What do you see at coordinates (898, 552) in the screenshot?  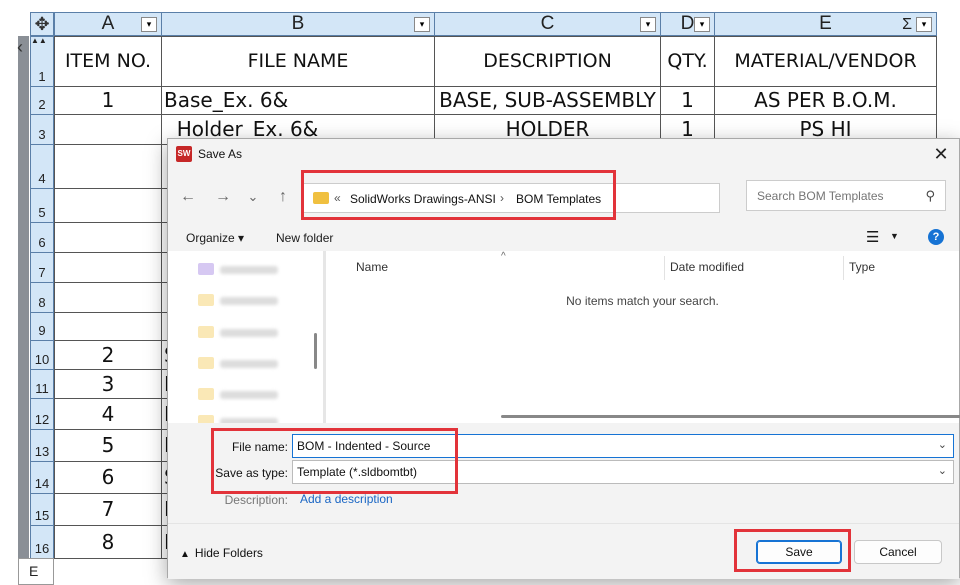 I see `cancel-button: Cancel` at bounding box center [898, 552].